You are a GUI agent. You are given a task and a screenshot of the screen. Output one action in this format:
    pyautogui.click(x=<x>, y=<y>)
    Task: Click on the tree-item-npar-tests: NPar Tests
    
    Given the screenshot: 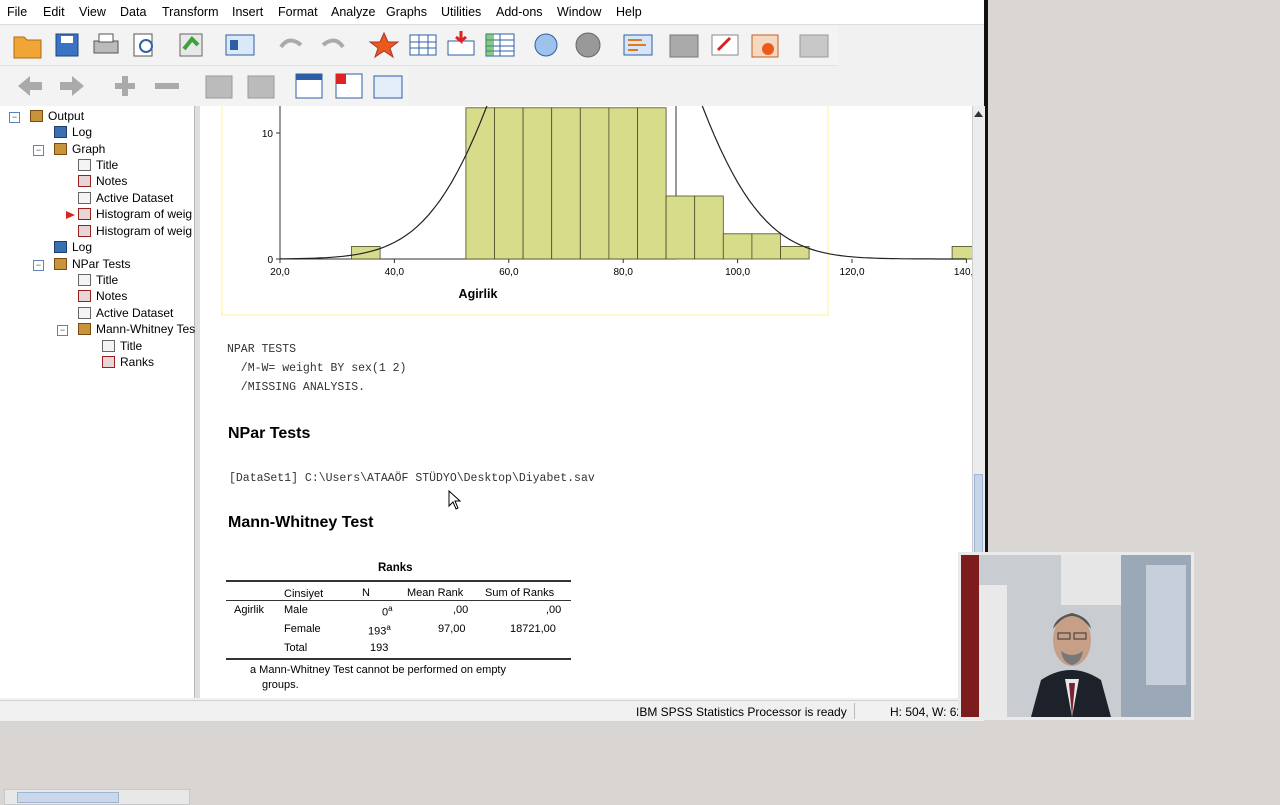 What is the action you would take?
    pyautogui.click(x=92, y=265)
    